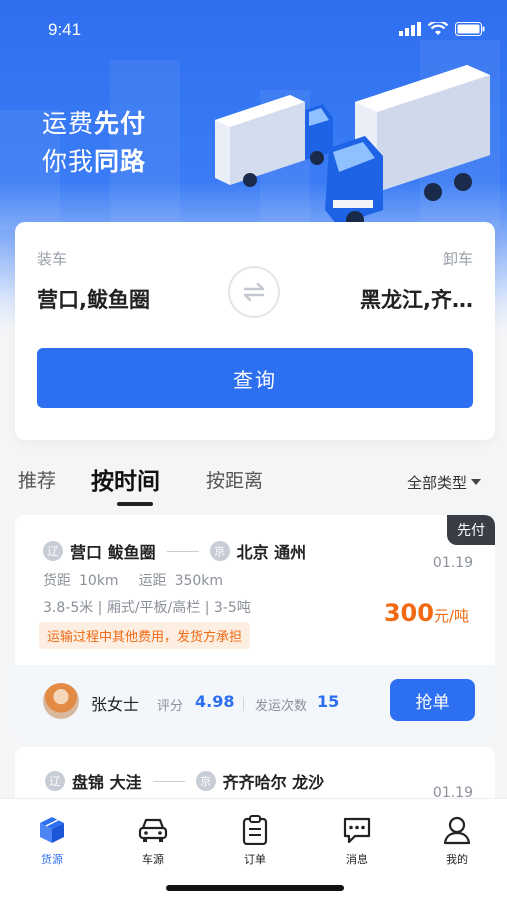  What do you see at coordinates (52, 859) in the screenshot?
I see `nav-label: 货源` at bounding box center [52, 859].